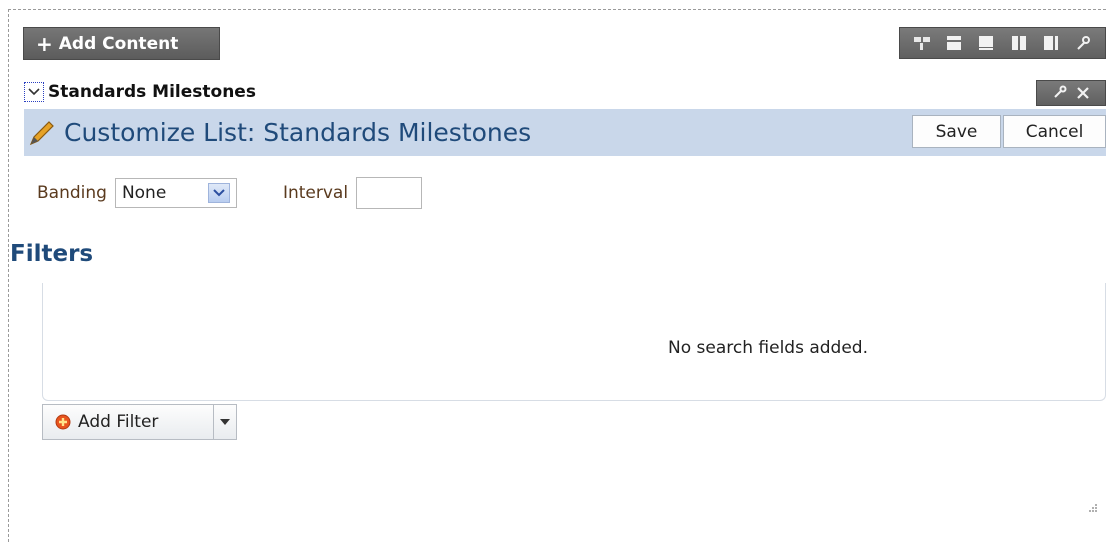  I want to click on add-filter-button: Add Filter, so click(139, 422).